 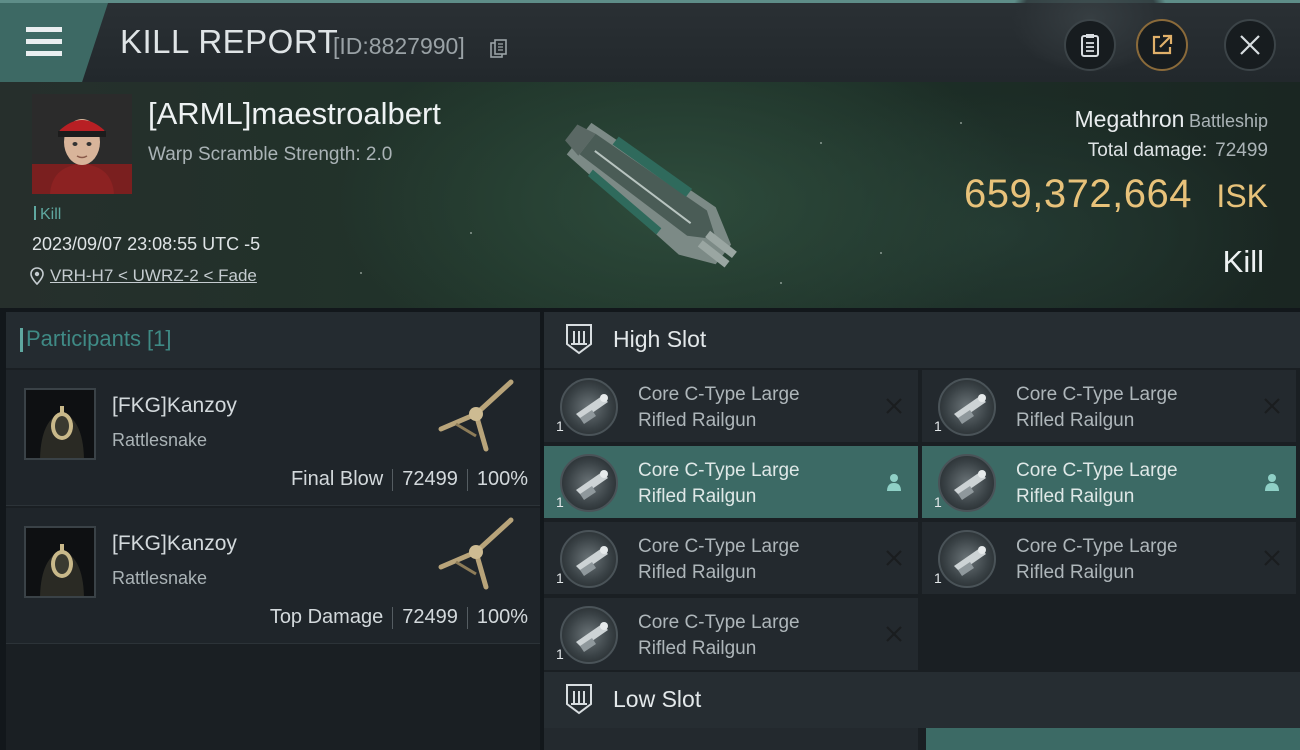 What do you see at coordinates (337, 479) in the screenshot?
I see `participant-role: Final Blow` at bounding box center [337, 479].